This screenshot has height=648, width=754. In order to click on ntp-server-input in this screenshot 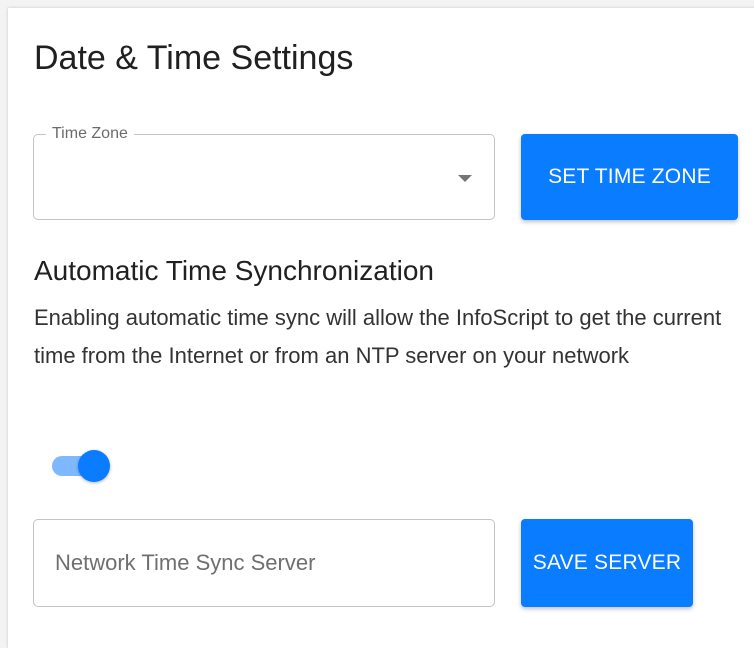, I will do `click(264, 563)`.